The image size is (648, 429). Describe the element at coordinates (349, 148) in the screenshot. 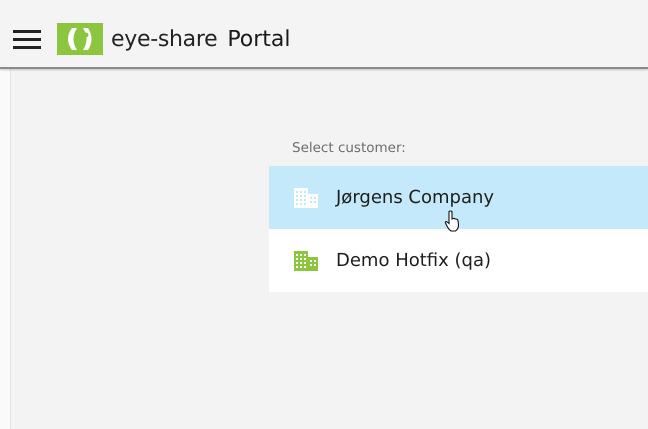

I see `list-label: Select customer:` at that location.